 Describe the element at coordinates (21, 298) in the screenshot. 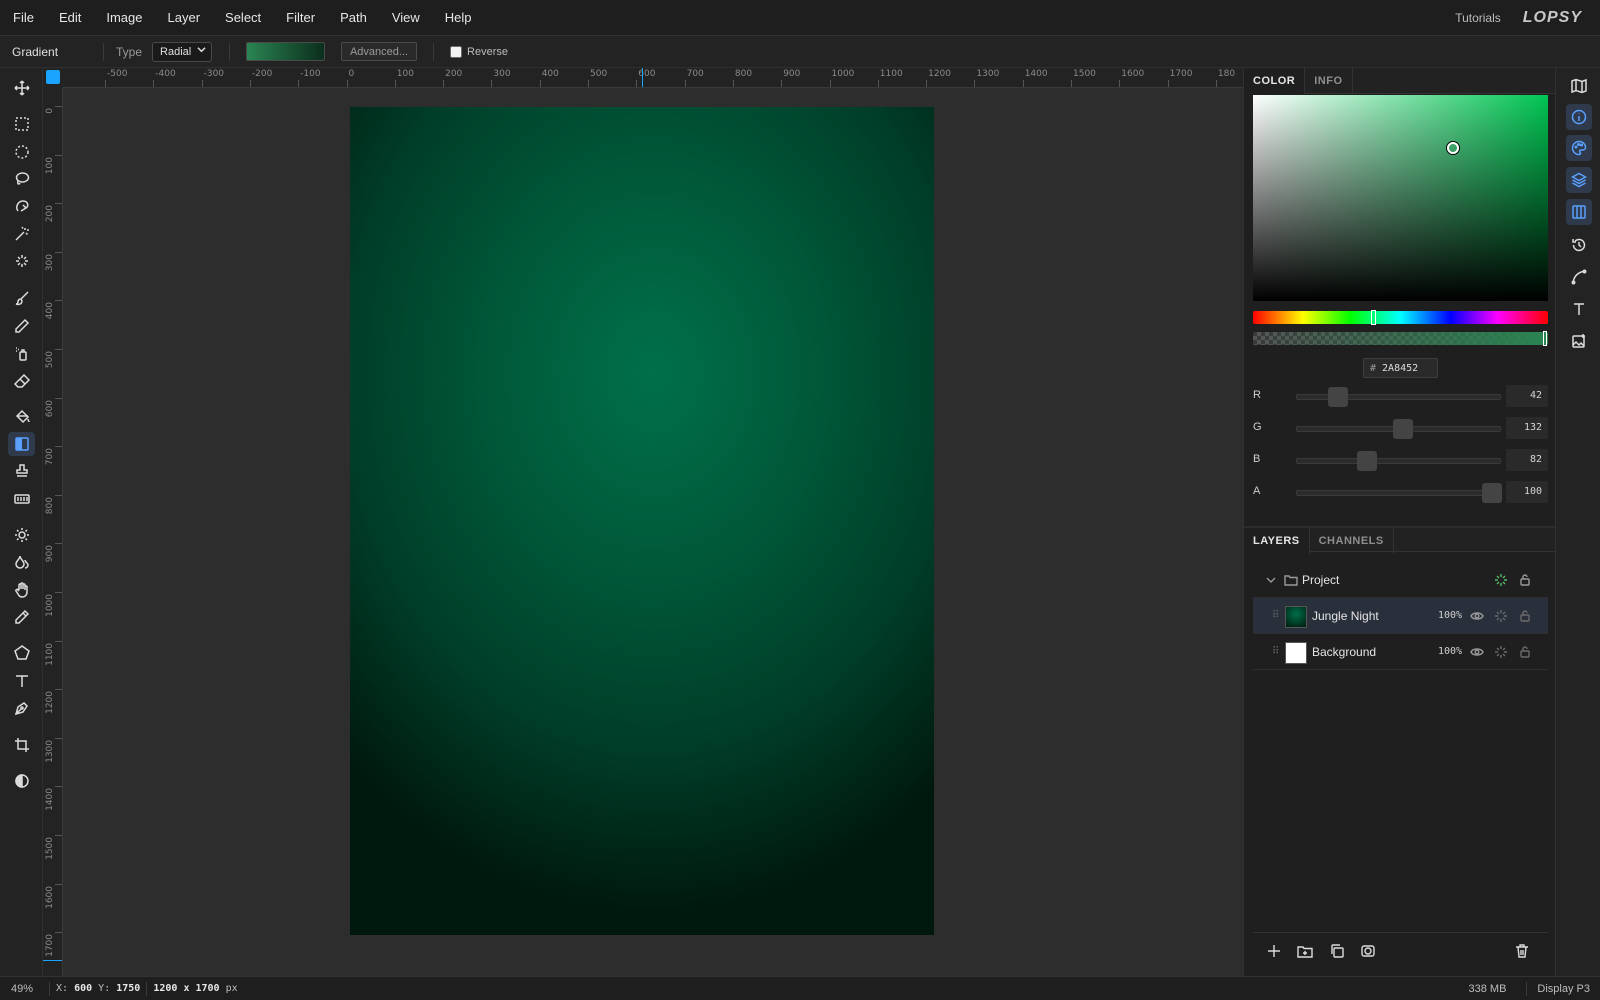

I see `brush-icon` at that location.